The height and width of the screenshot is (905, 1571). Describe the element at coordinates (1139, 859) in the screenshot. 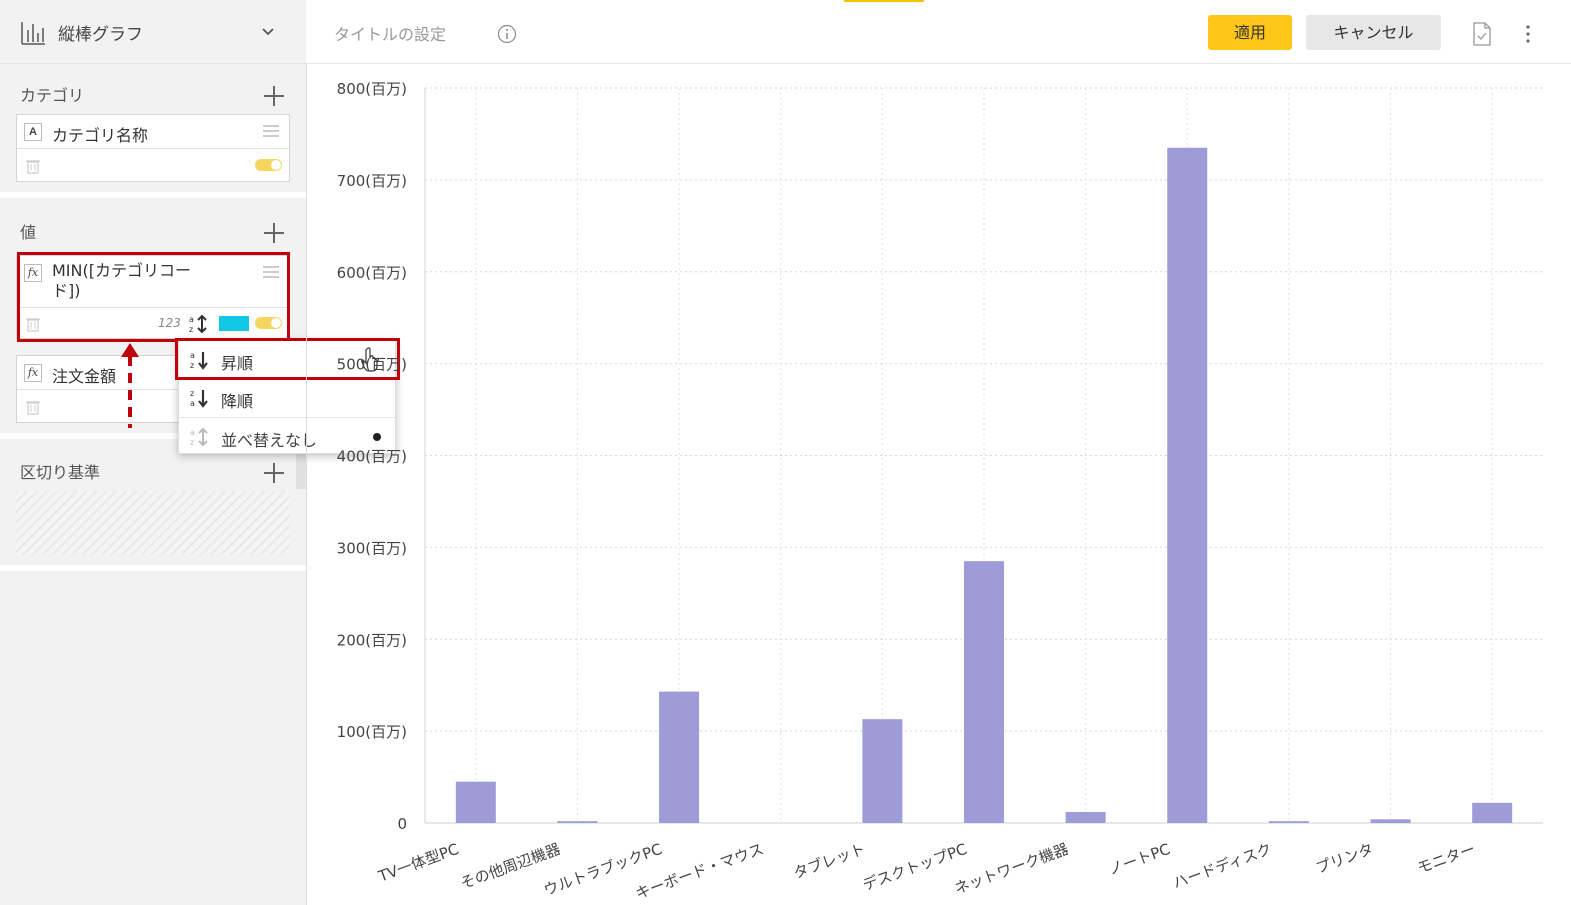

I see `x-tick-label: ノートPC` at that location.